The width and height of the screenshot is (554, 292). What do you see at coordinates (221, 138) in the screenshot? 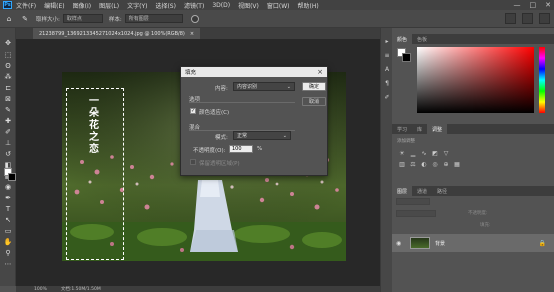
I see `mode-label: 模式:` at bounding box center [221, 138].